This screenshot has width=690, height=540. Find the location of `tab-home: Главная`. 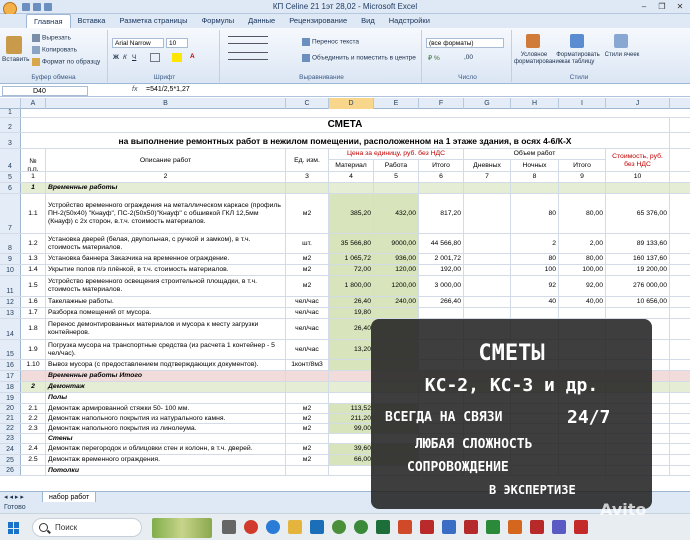

tab-home: Главная is located at coordinates (48, 21).